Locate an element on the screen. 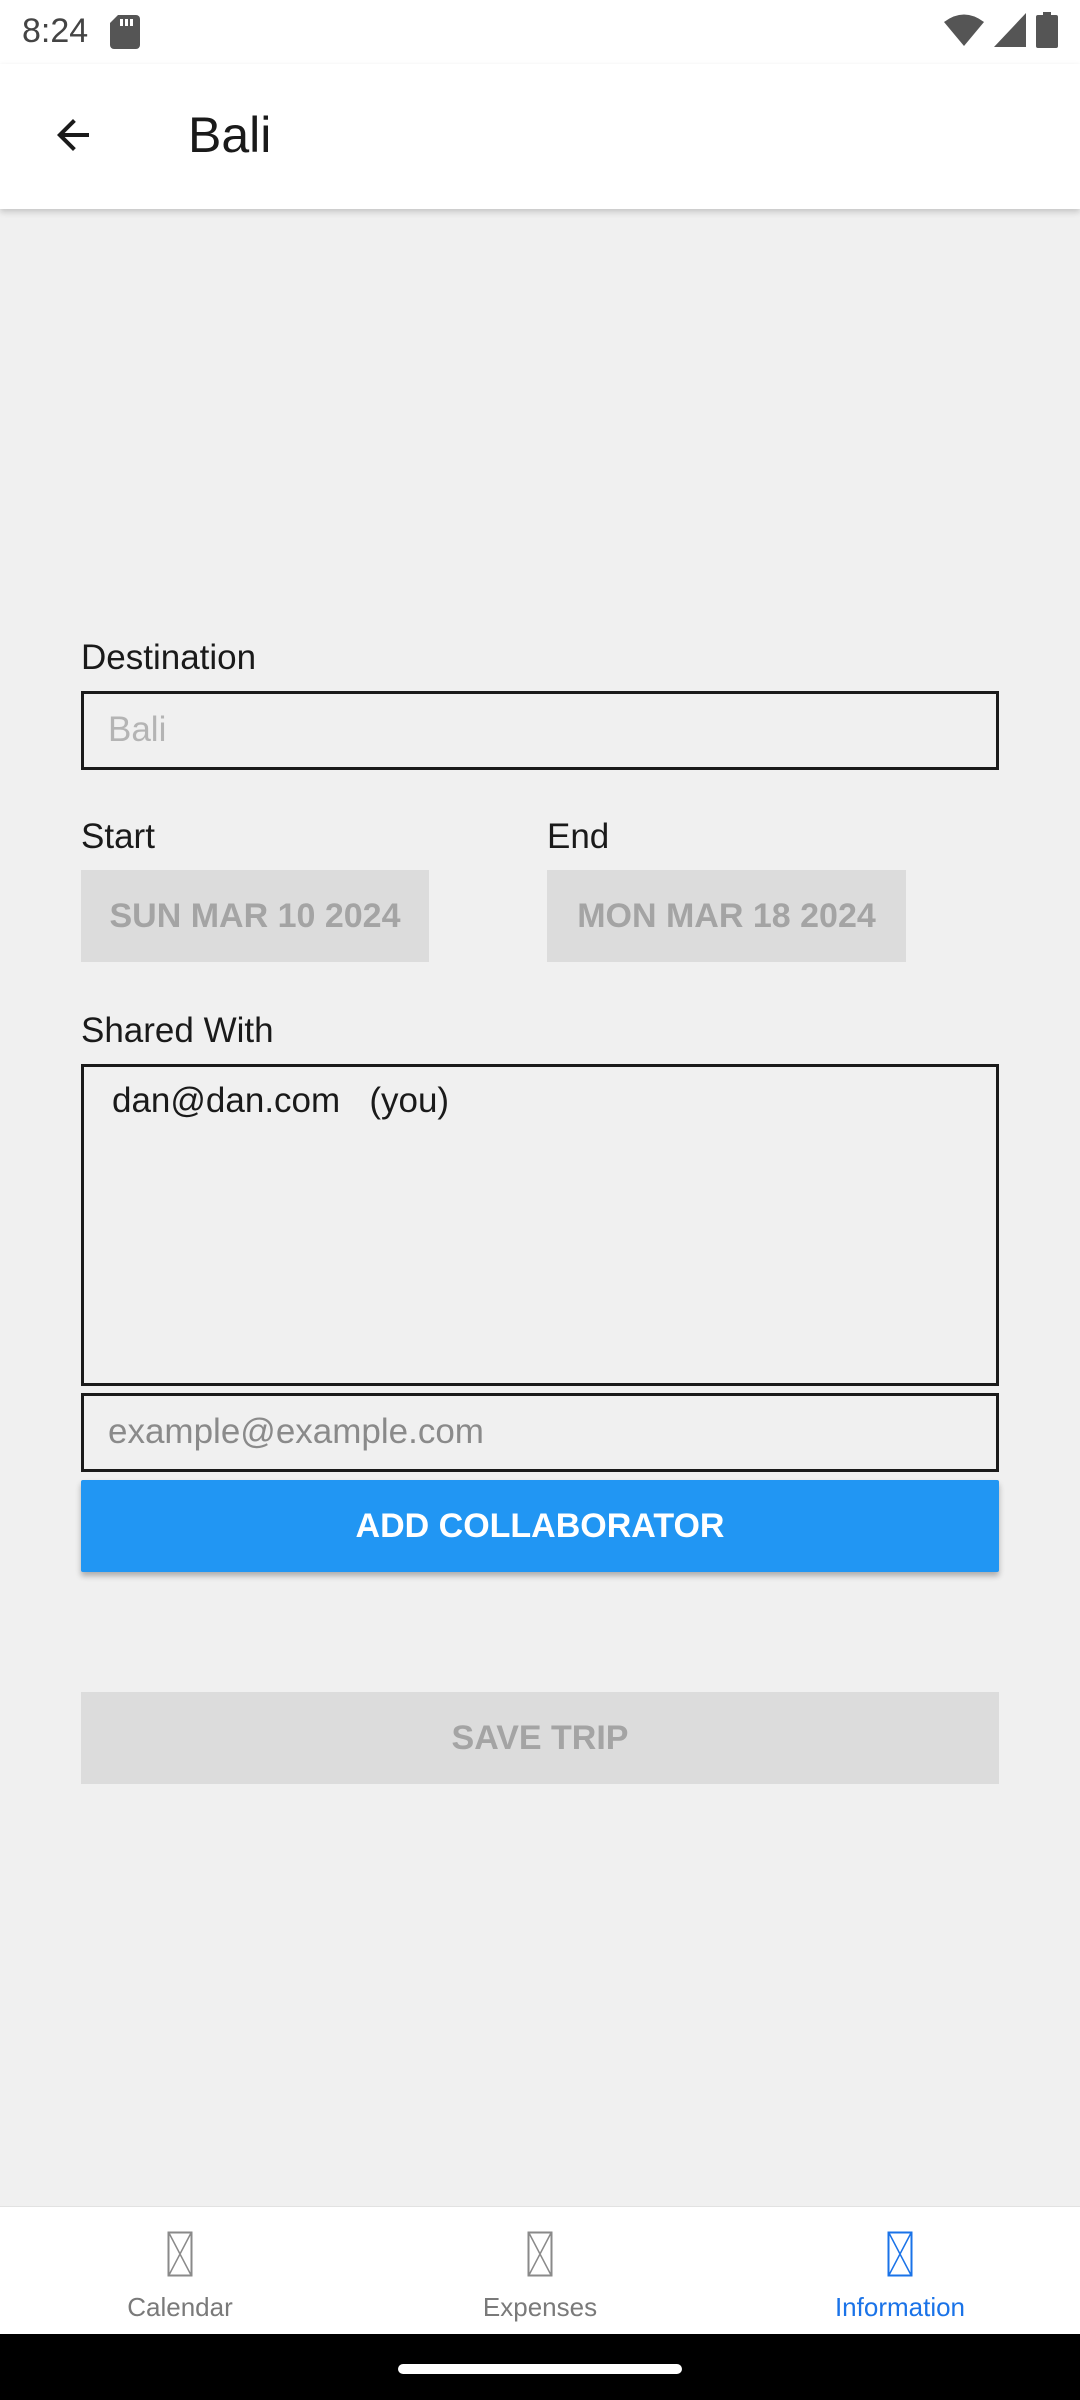  page-title: Bali is located at coordinates (230, 135).